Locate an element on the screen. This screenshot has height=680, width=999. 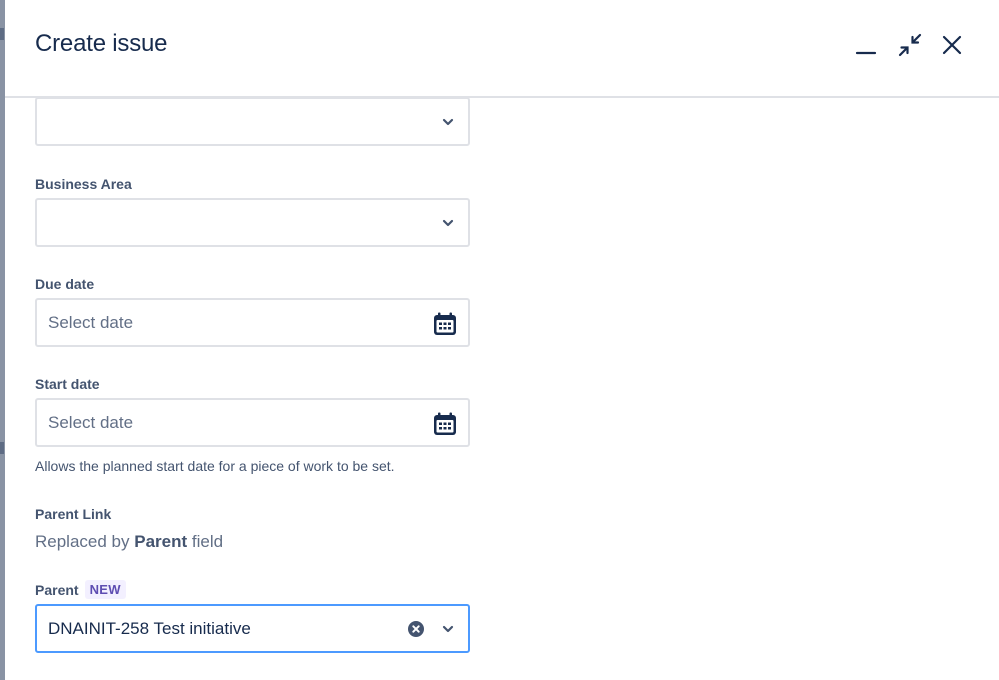
modal-header: Create issue is located at coordinates (502, 49).